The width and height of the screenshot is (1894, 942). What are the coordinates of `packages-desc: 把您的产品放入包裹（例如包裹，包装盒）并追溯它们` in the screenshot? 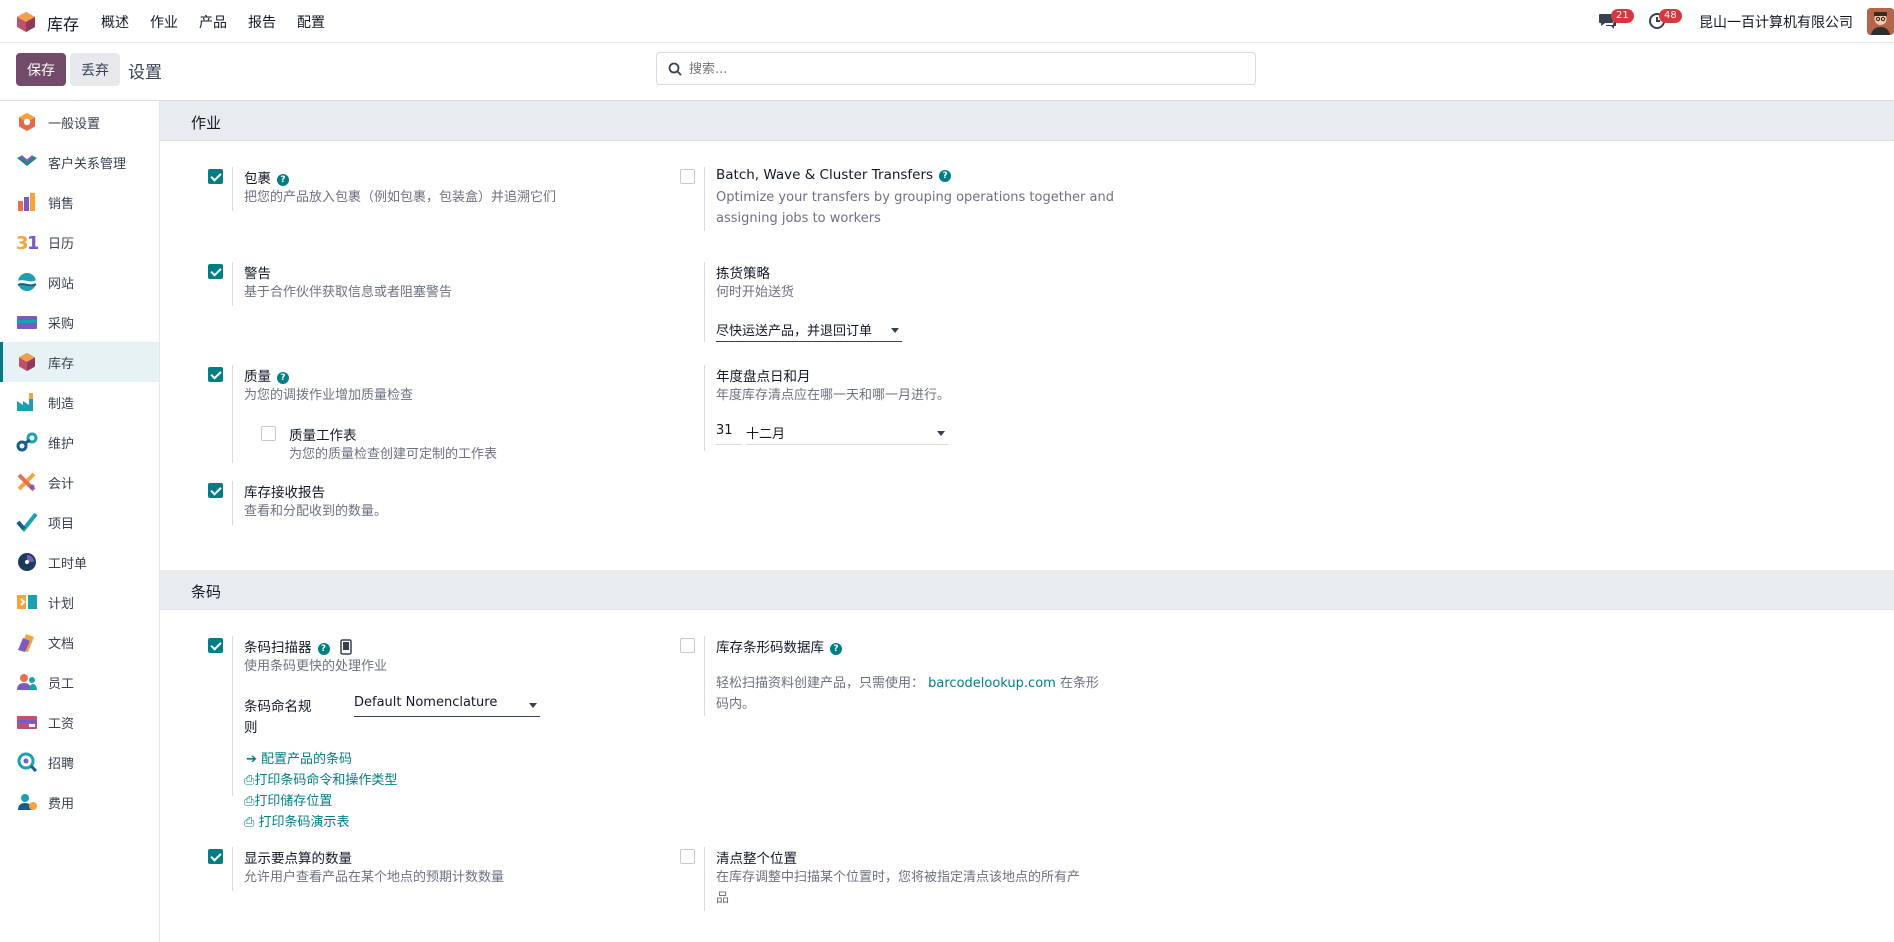 It's located at (400, 197).